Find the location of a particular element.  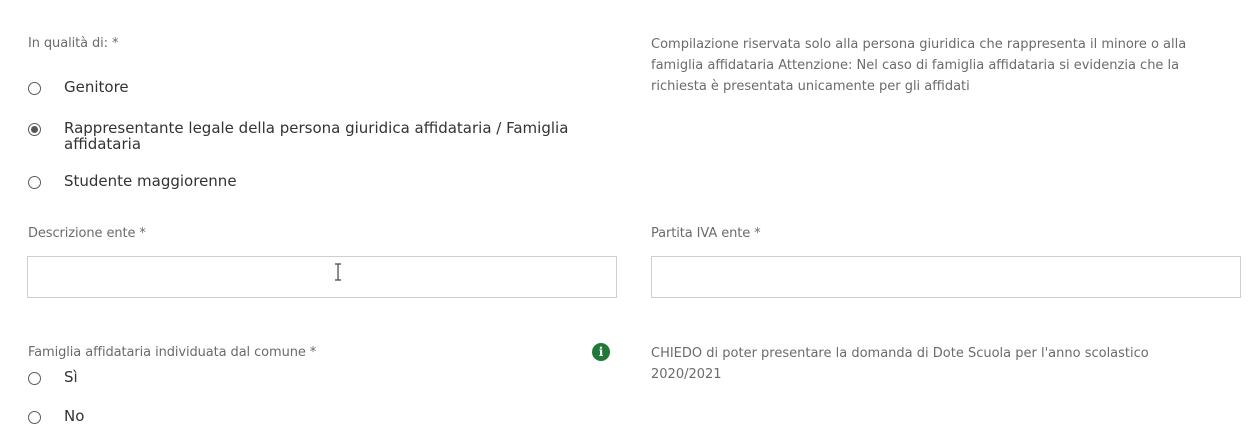

radio-label-studente: Studente maggiorenne is located at coordinates (150, 181).